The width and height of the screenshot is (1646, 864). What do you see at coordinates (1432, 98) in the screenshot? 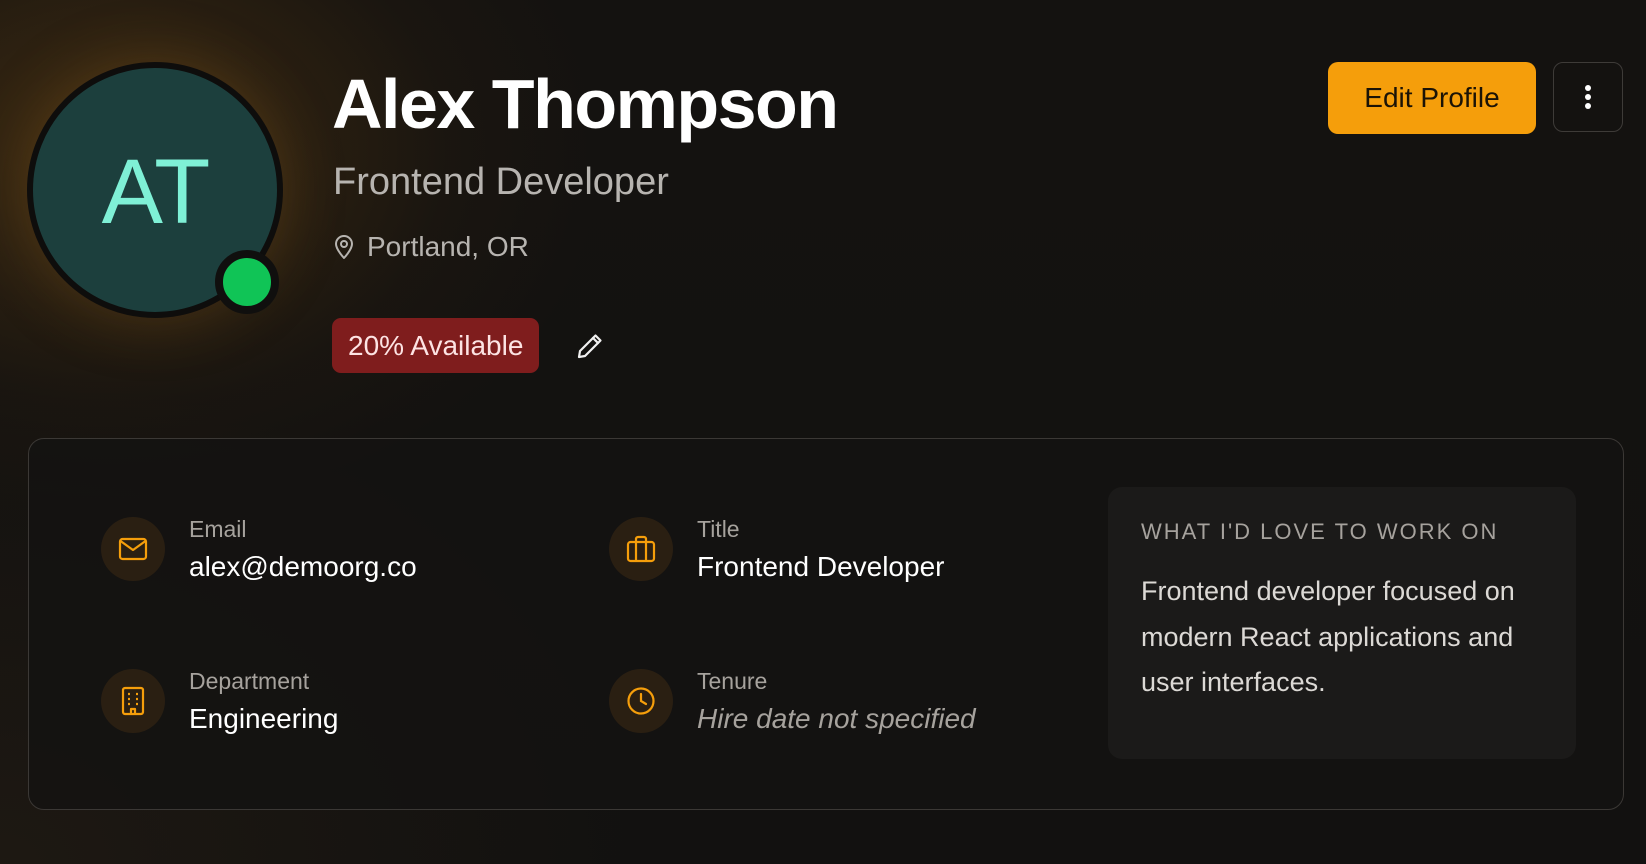
I see `edit-profile-button: Edit Profile` at bounding box center [1432, 98].